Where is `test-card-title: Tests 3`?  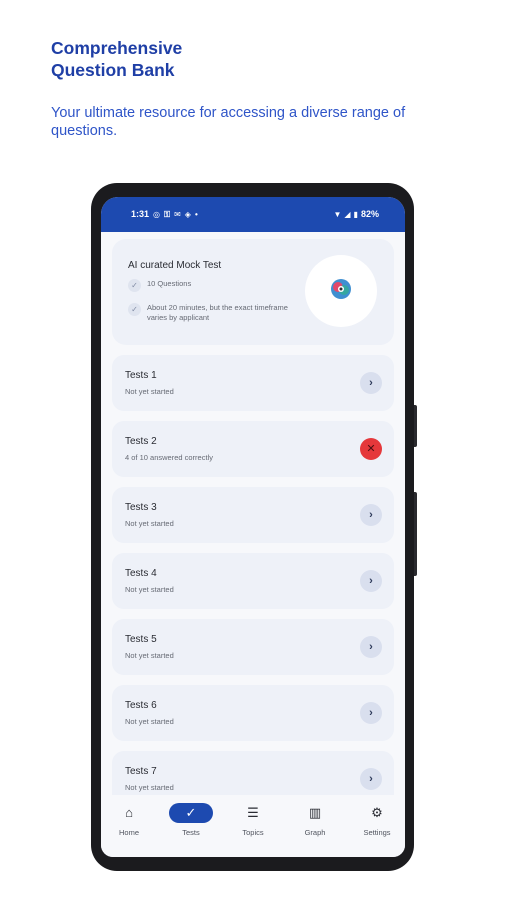
test-card-title: Tests 3 is located at coordinates (141, 507).